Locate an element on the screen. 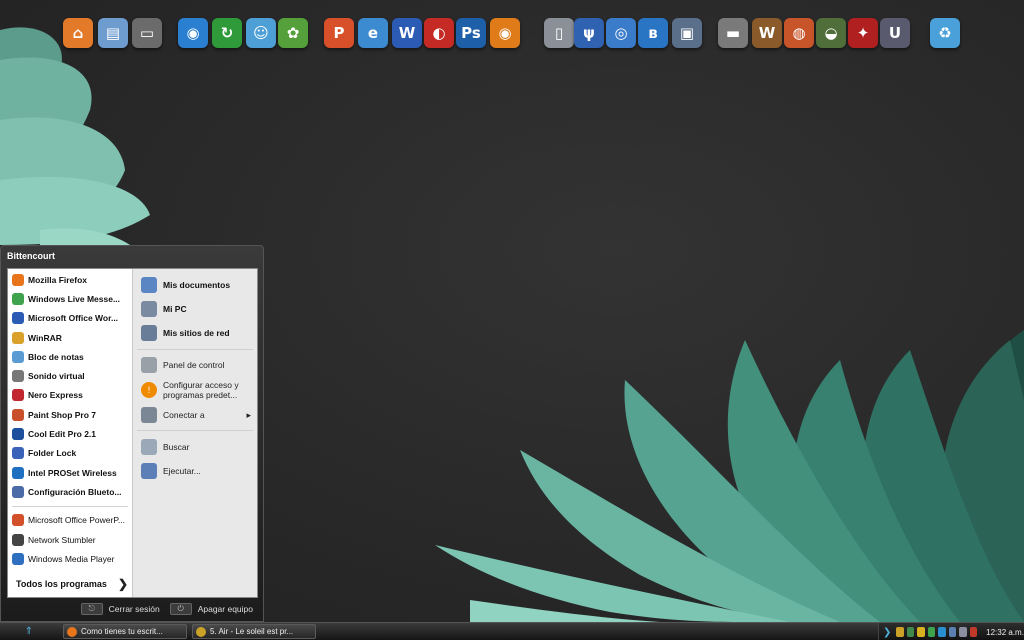  usb-tray-icon is located at coordinates (963, 632).